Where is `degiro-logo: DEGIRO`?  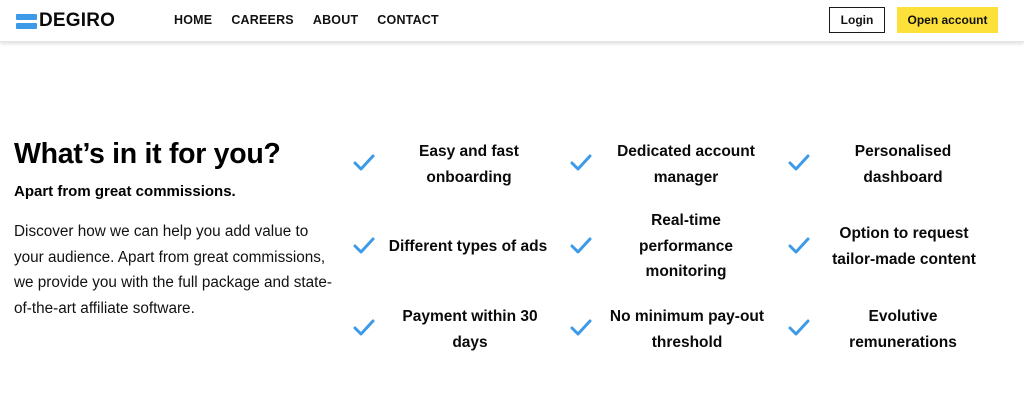 degiro-logo: DEGIRO is located at coordinates (66, 20).